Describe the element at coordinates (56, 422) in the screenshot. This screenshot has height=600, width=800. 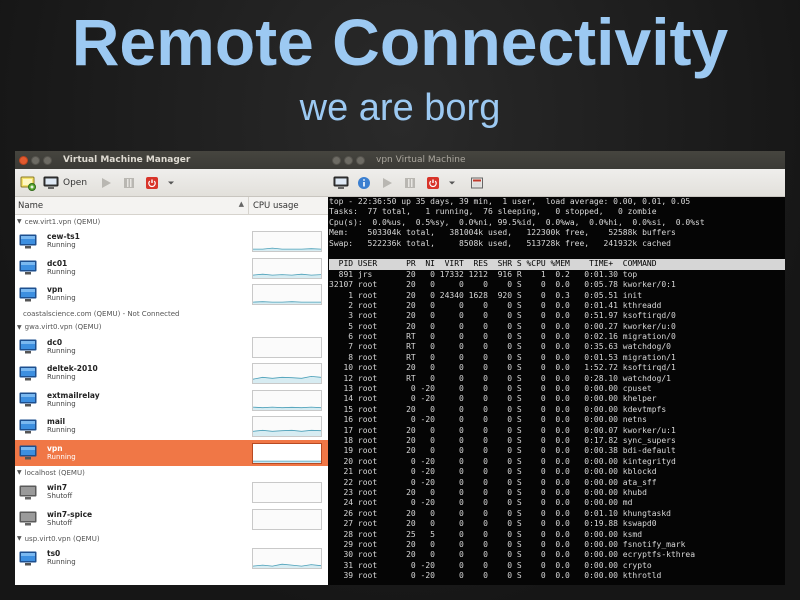
I see `vm-name: mail` at that location.